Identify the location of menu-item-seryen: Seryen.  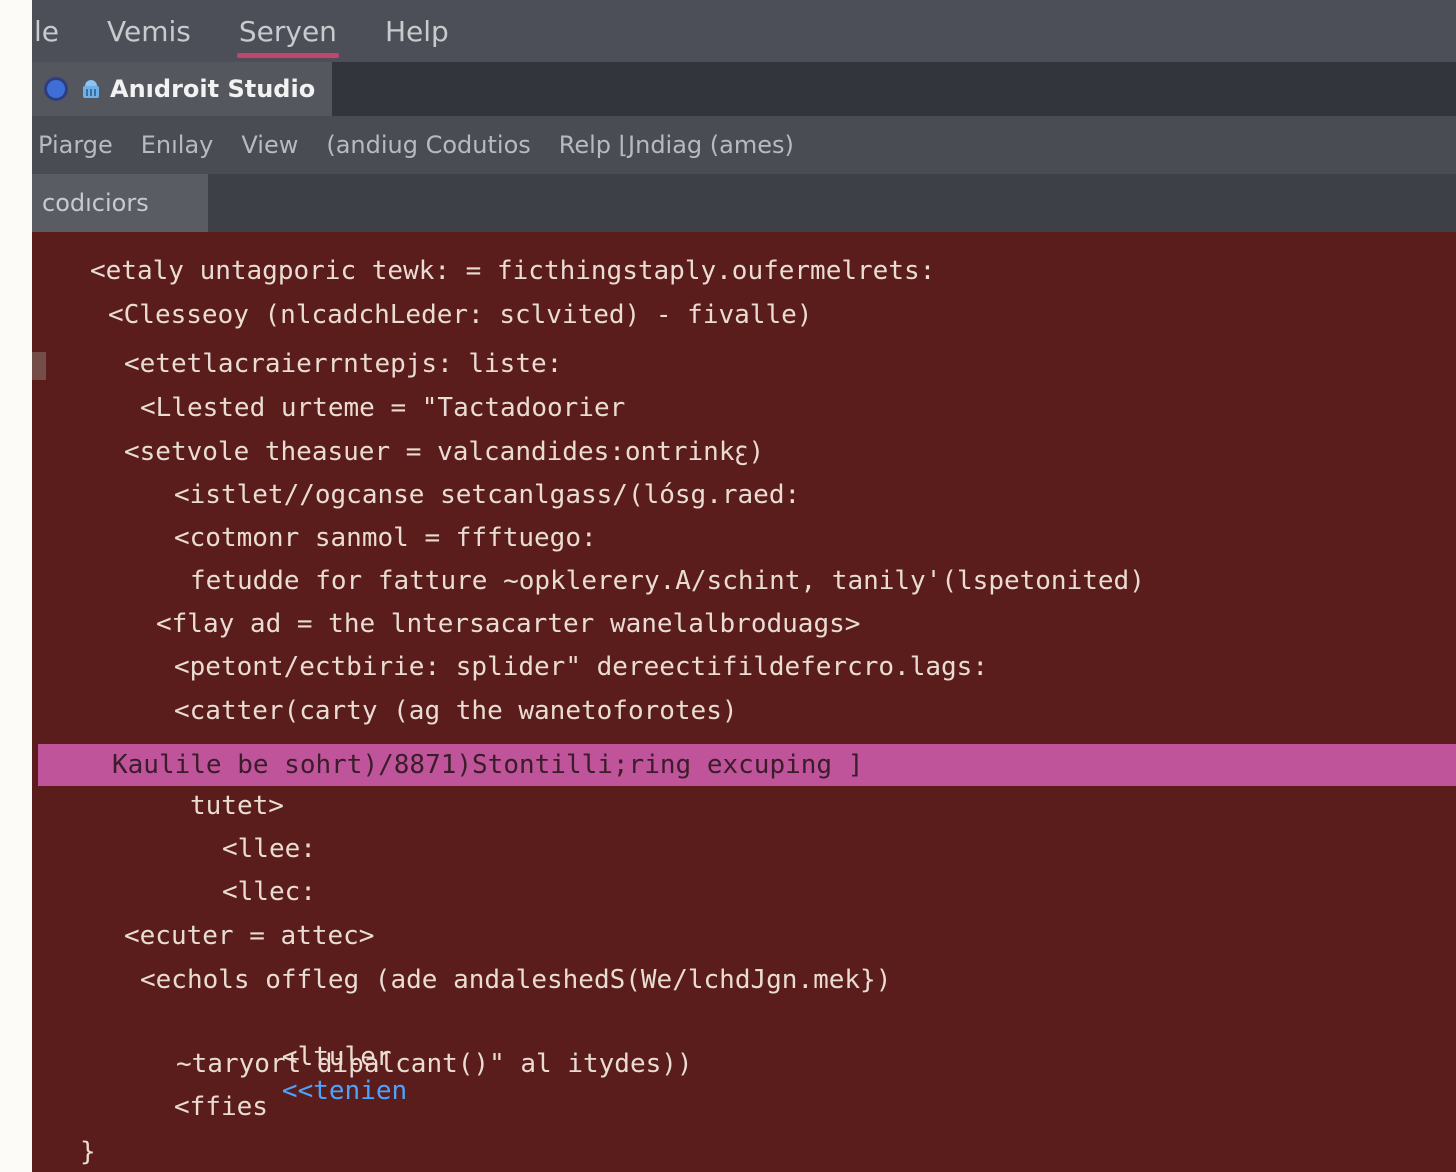
(288, 31).